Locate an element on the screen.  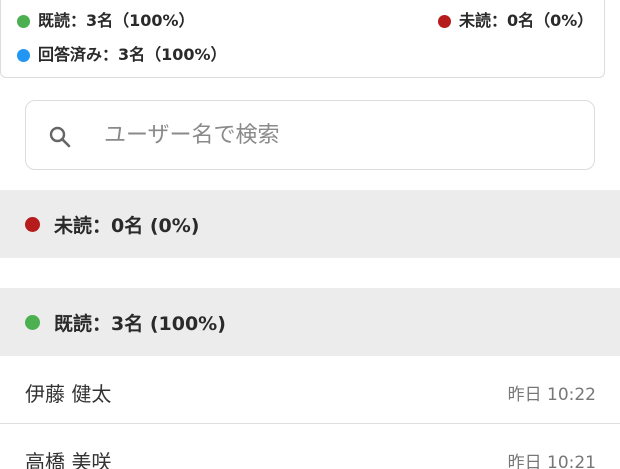
read-time: 昨日 10:22 is located at coordinates (551, 395).